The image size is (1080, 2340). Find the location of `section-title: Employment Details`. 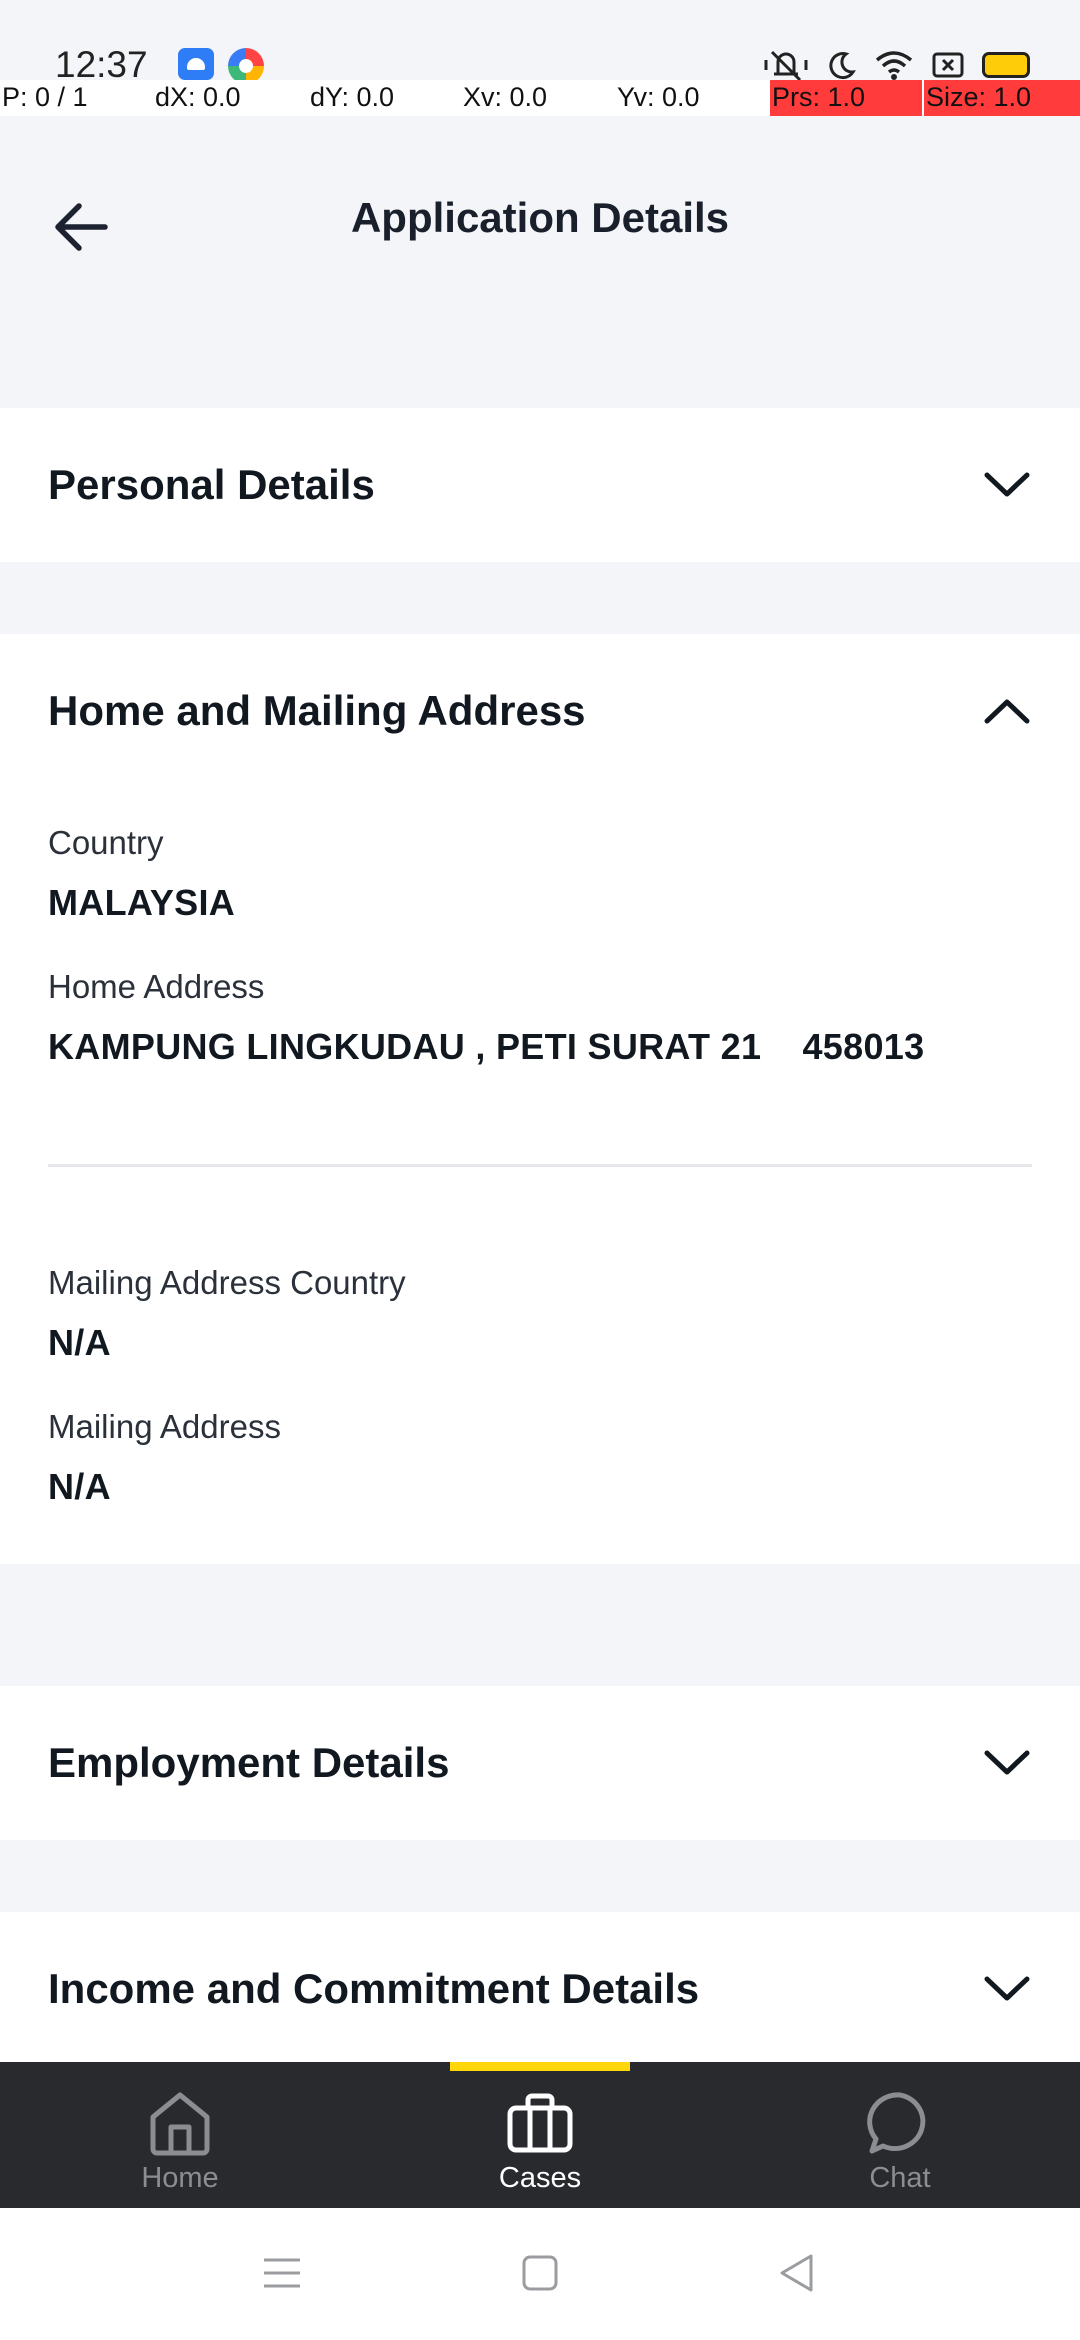

section-title: Employment Details is located at coordinates (249, 1762).